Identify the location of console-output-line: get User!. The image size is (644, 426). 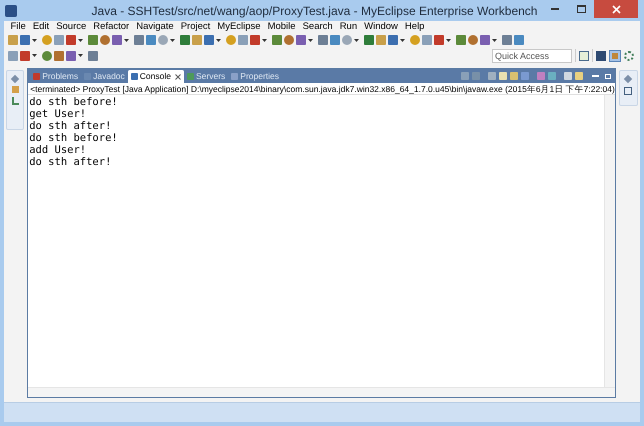
(57, 114).